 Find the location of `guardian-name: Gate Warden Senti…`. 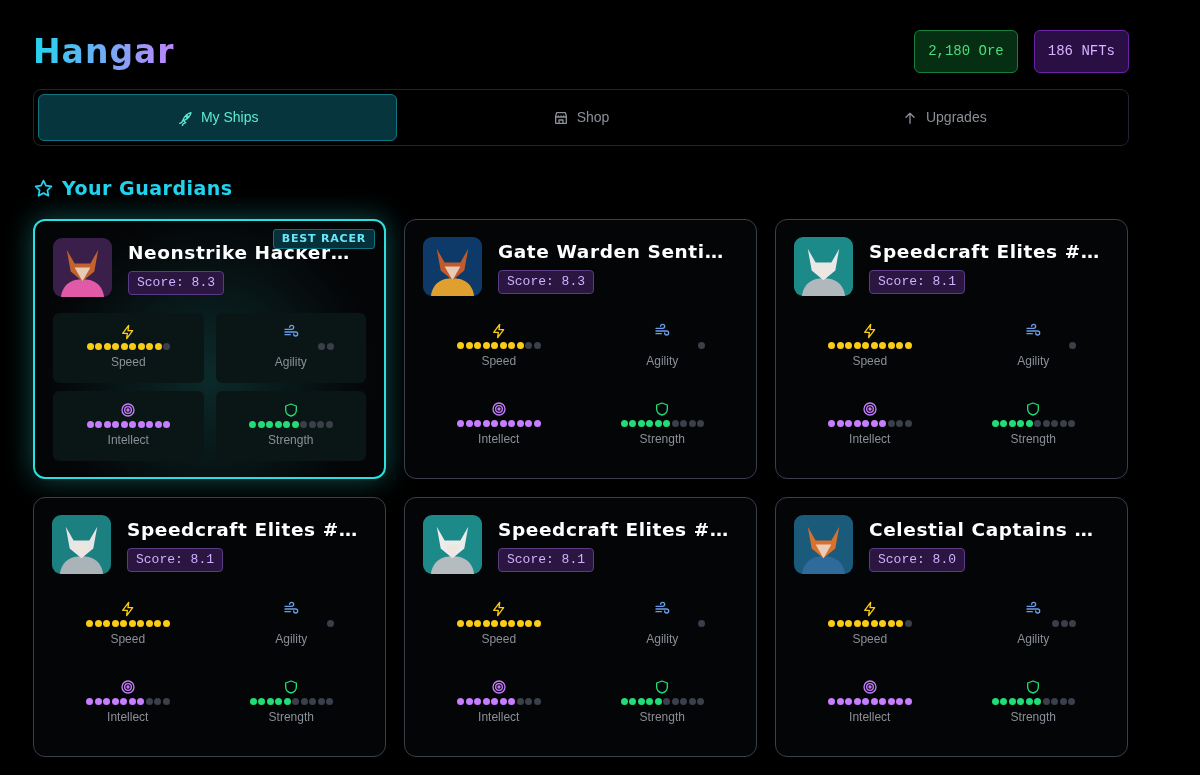

guardian-name: Gate Warden Senti… is located at coordinates (611, 252).